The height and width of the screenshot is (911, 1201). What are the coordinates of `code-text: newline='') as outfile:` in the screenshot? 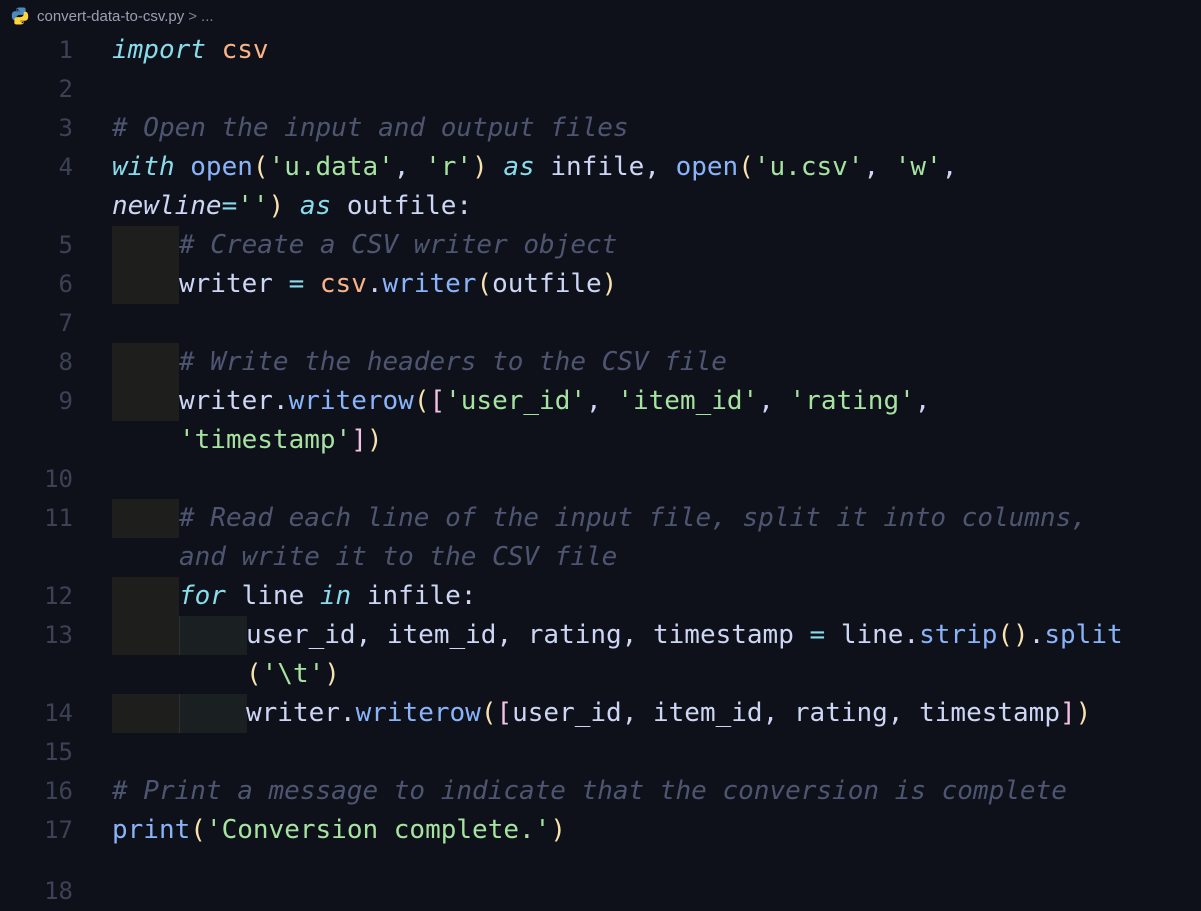 It's located at (292, 206).